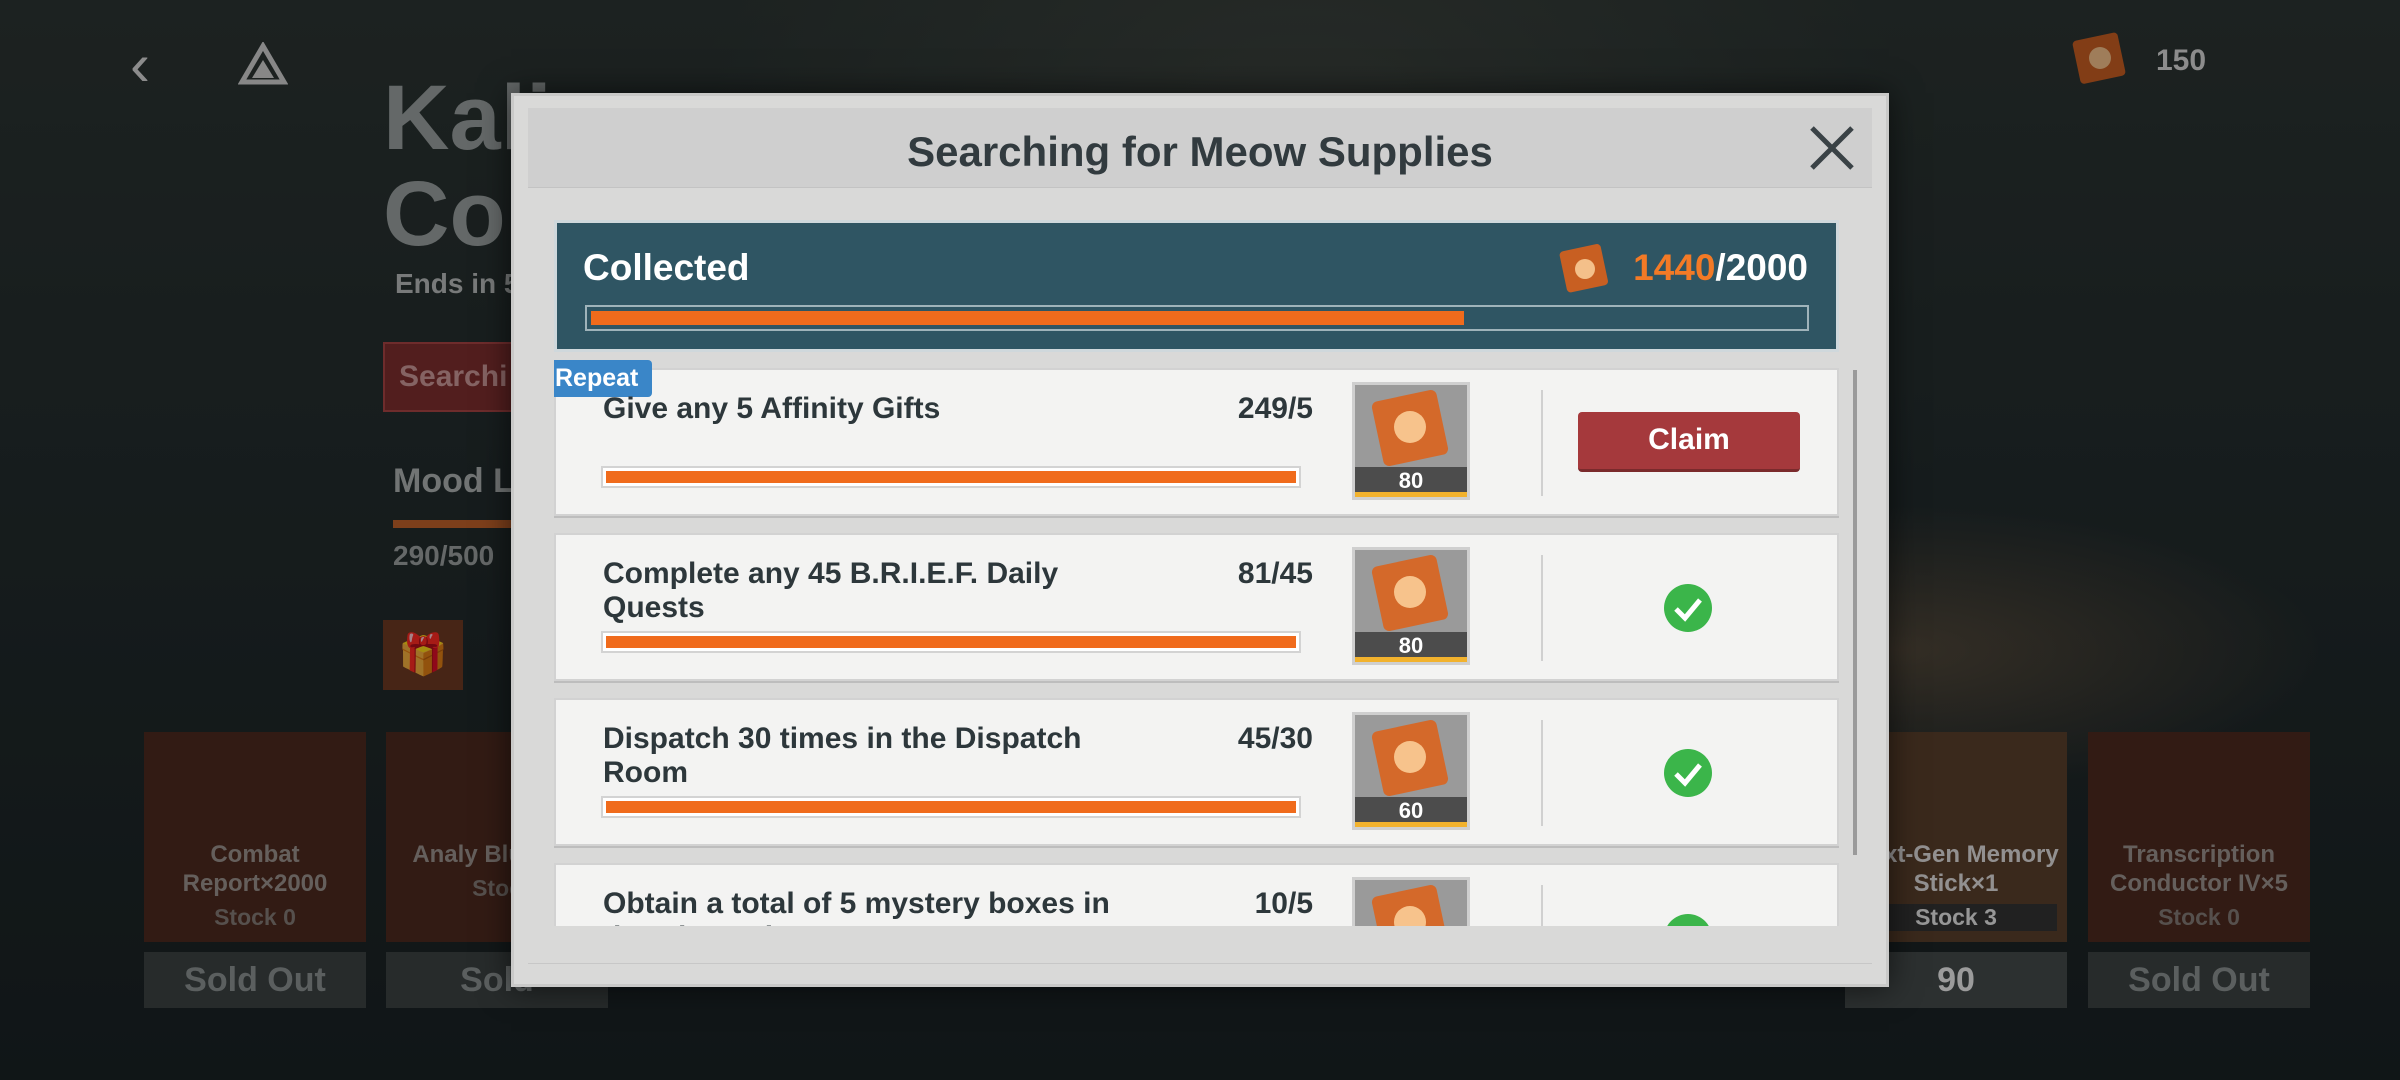 The image size is (2400, 1080). Describe the element at coordinates (1283, 903) in the screenshot. I see `task-count: 10/5` at that location.